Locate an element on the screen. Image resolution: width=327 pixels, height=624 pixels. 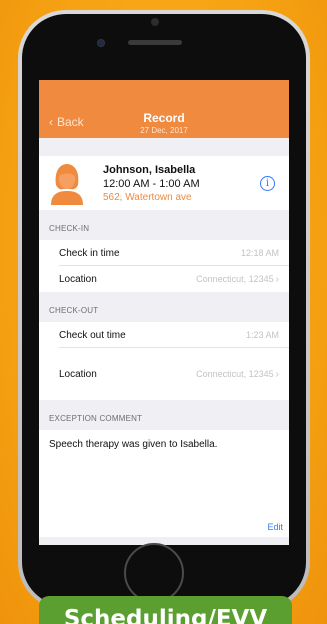
check-in-location-value: Connecticut, 12345 › is located at coordinates (237, 279).